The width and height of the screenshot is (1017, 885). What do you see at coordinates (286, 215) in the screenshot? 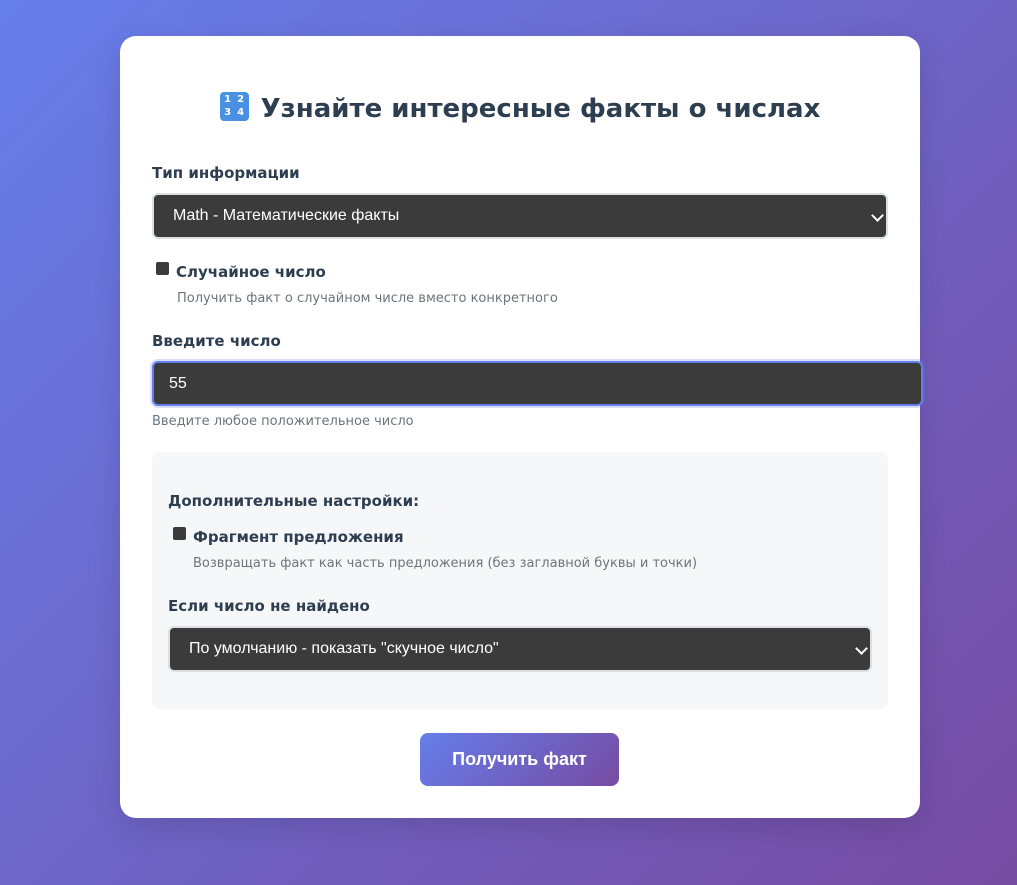
I see `type-select-value: Math - Математические факты` at bounding box center [286, 215].